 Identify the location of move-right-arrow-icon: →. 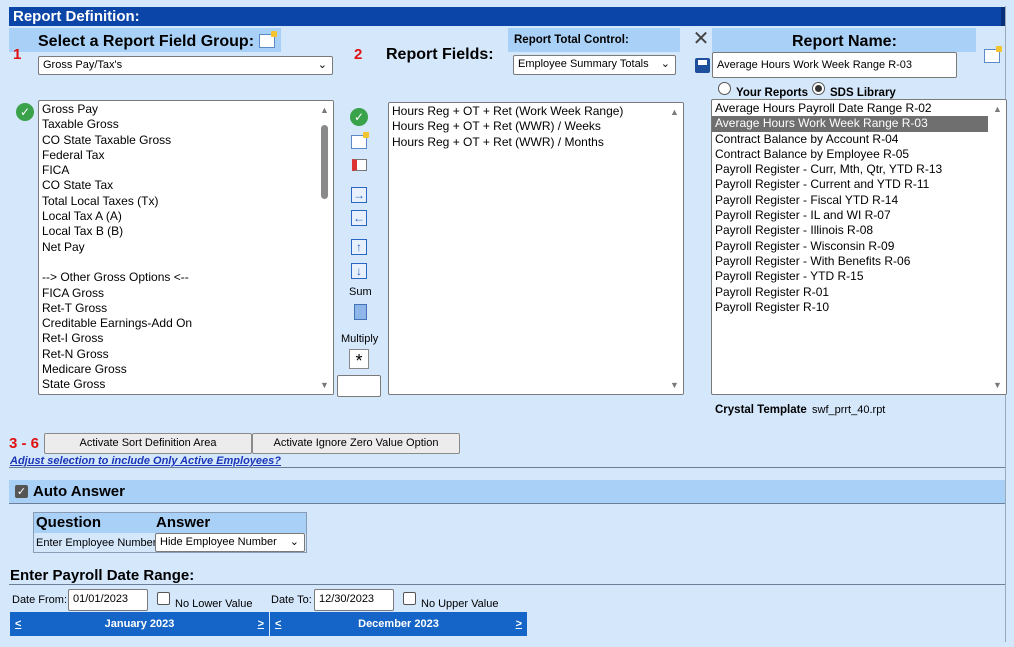
(359, 195).